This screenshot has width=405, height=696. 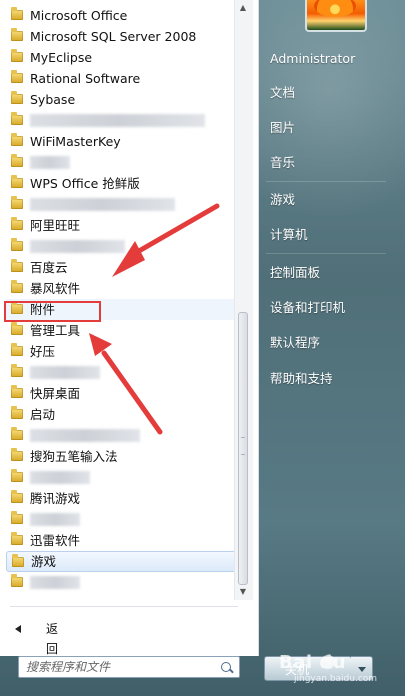 What do you see at coordinates (61, 57) in the screenshot?
I see `program-label: MyEclipse` at bounding box center [61, 57].